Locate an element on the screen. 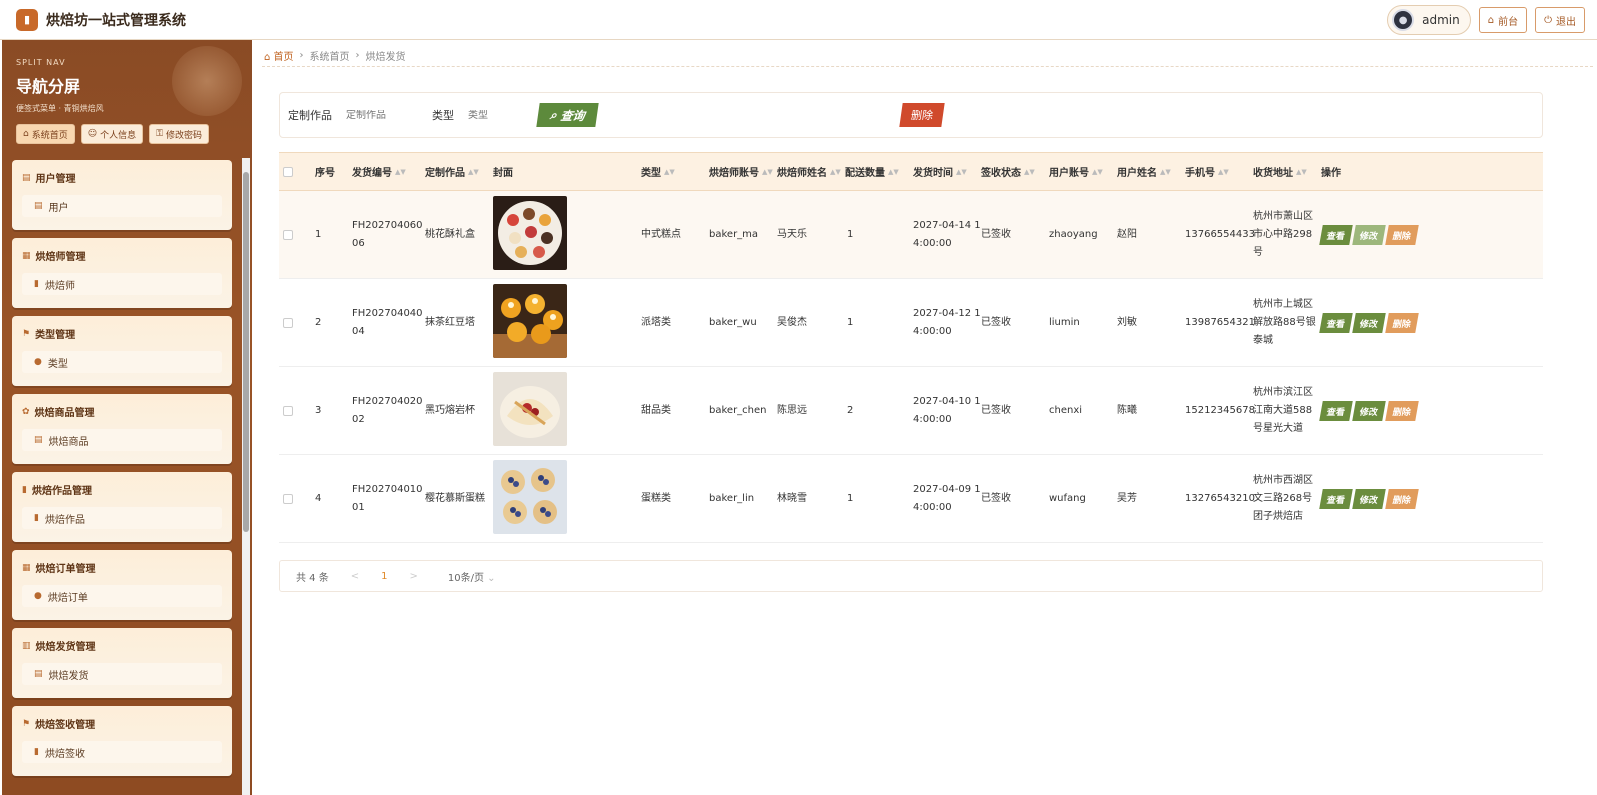 The height and width of the screenshot is (795, 1597). sidebar-item-shipping: ▤ 烘焙发货 is located at coordinates (122, 674).